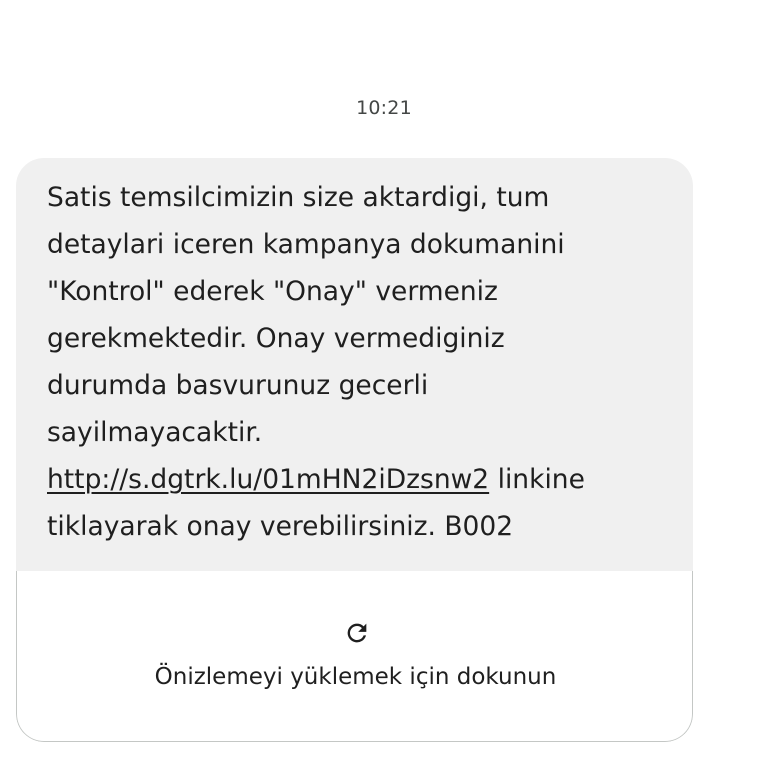 The width and height of the screenshot is (768, 768). Describe the element at coordinates (355, 677) in the screenshot. I see `preview-load-label: Önizlemeyi yüklemek için dokunun` at that location.